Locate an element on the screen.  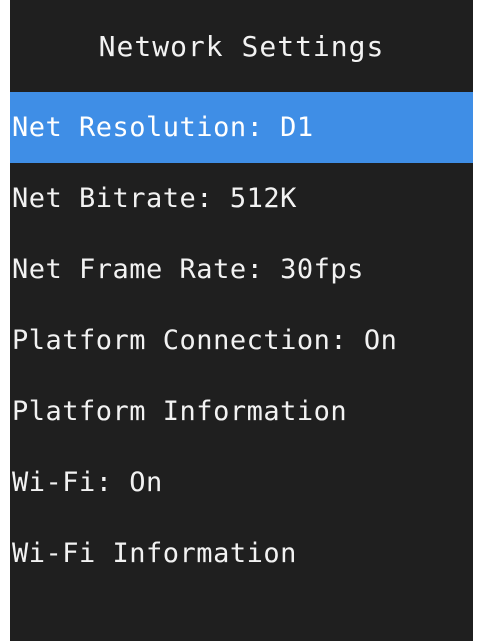
menu-item-wifi-information: Wi-Fi Information is located at coordinates (241, 553).